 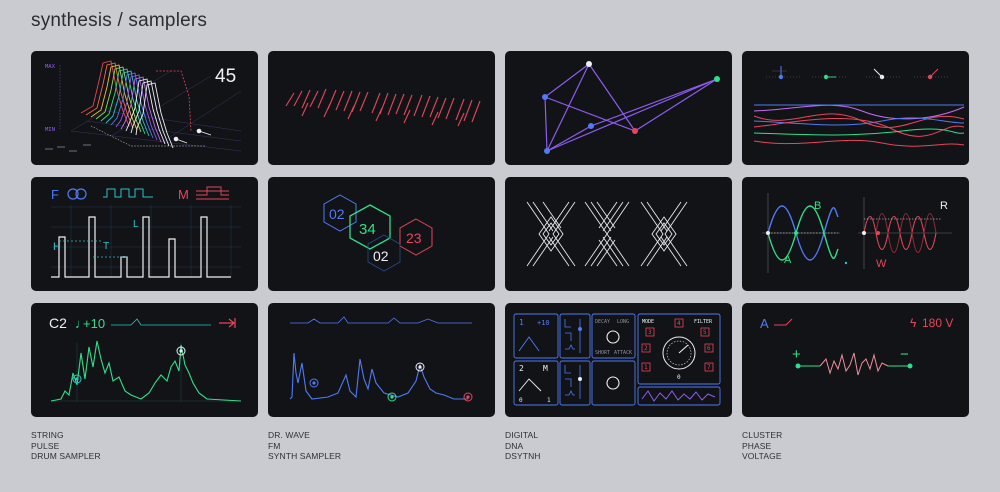 I want to click on page-title: synthesis / samplers, so click(x=119, y=20).